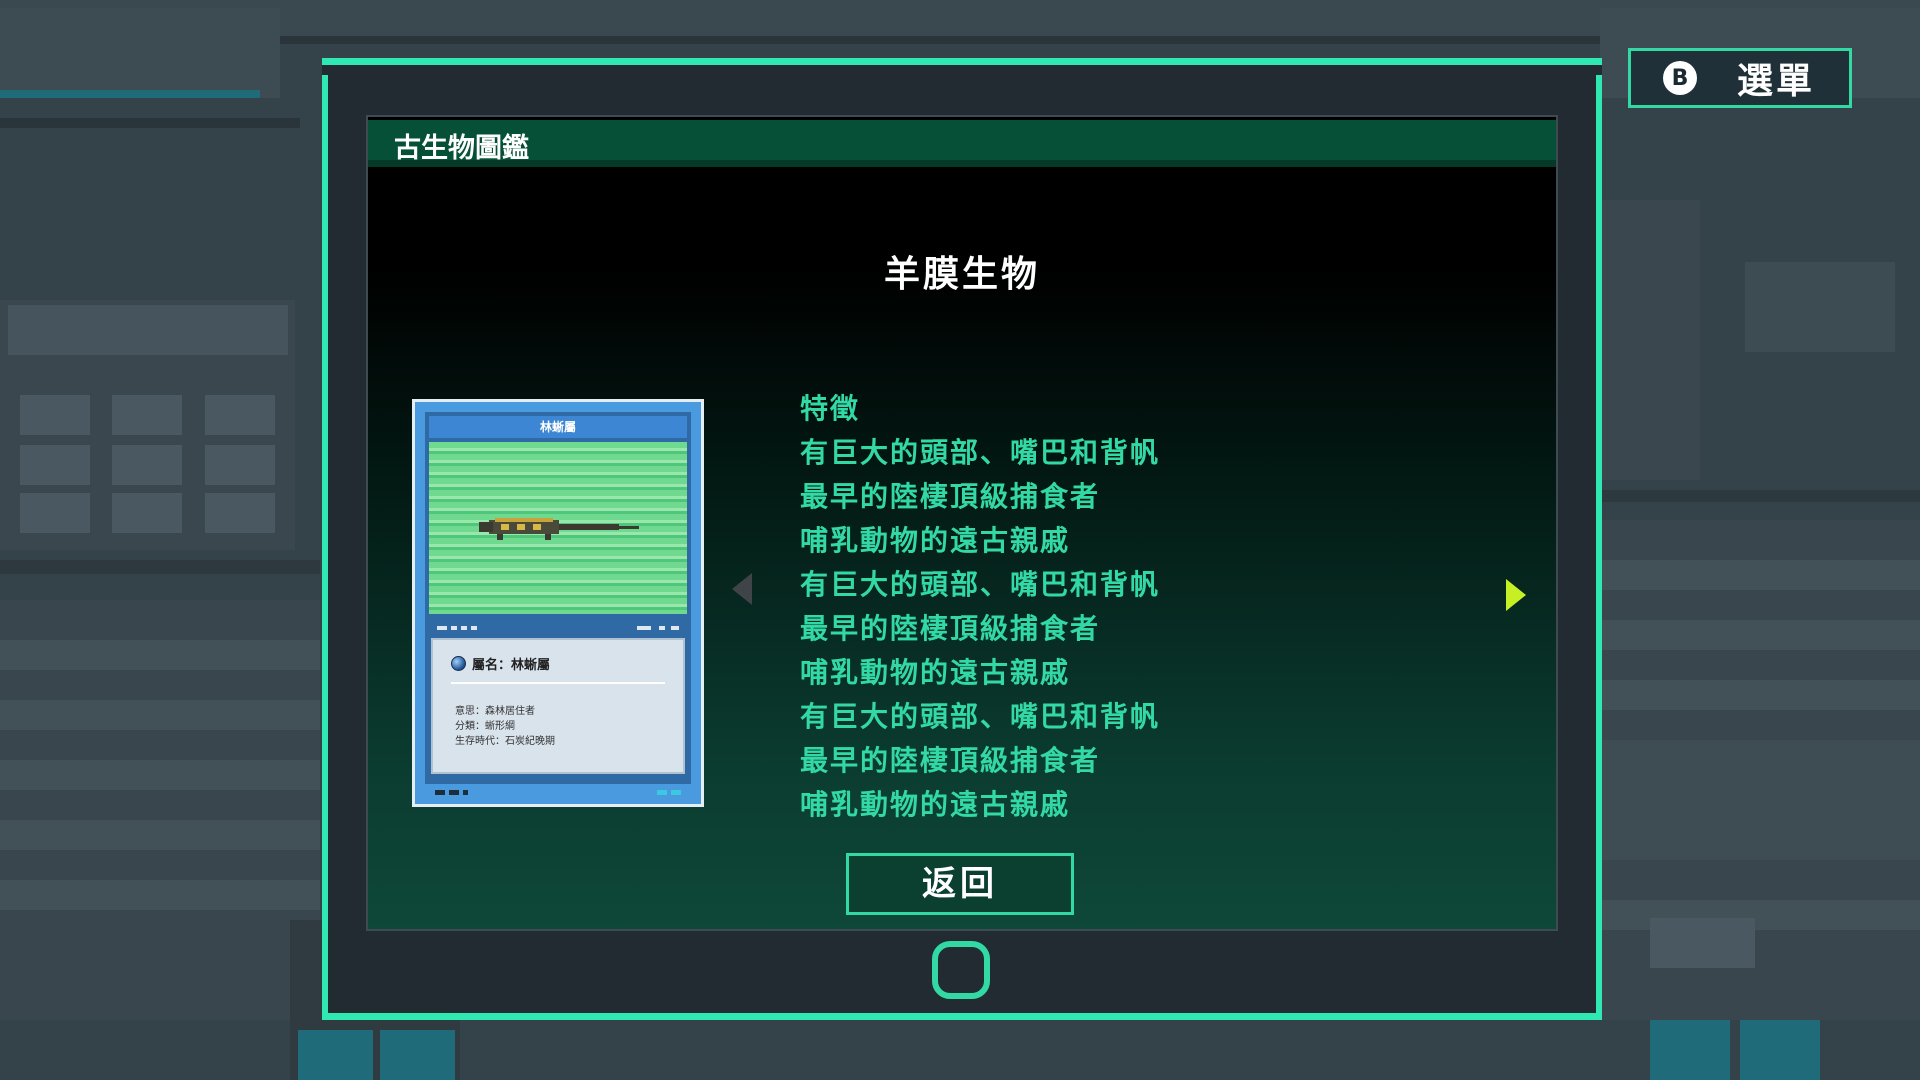 The width and height of the screenshot is (1920, 1080). I want to click on orb-icon, so click(458, 663).